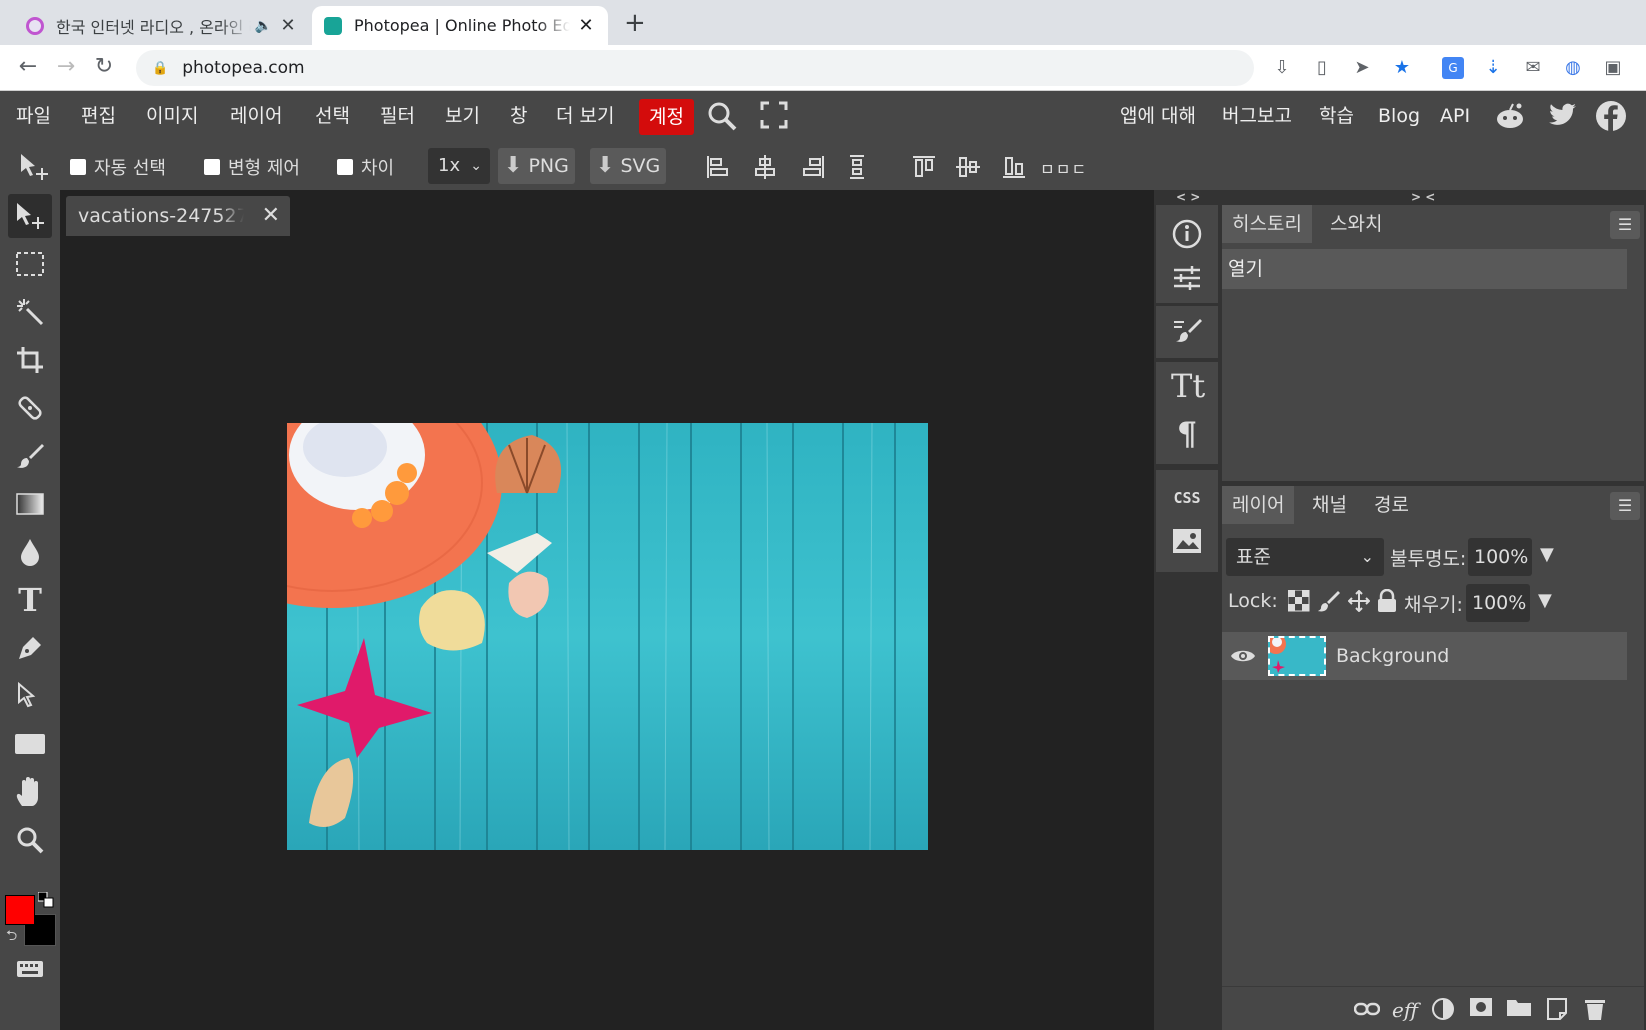  Describe the element at coordinates (98, 116) in the screenshot. I see `menu-edit: 편집` at that location.